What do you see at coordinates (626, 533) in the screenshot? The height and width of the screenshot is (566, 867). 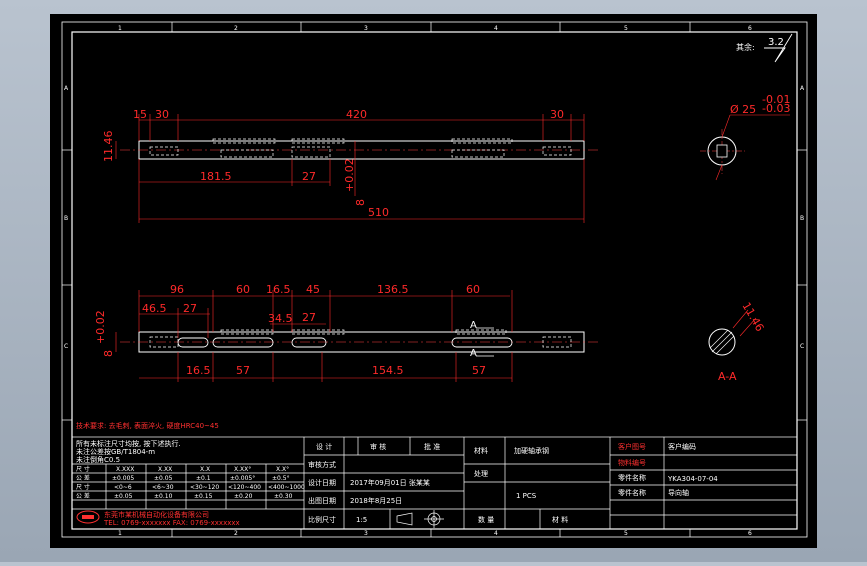 I see `zone-col-5-bottom: 5` at bounding box center [626, 533].